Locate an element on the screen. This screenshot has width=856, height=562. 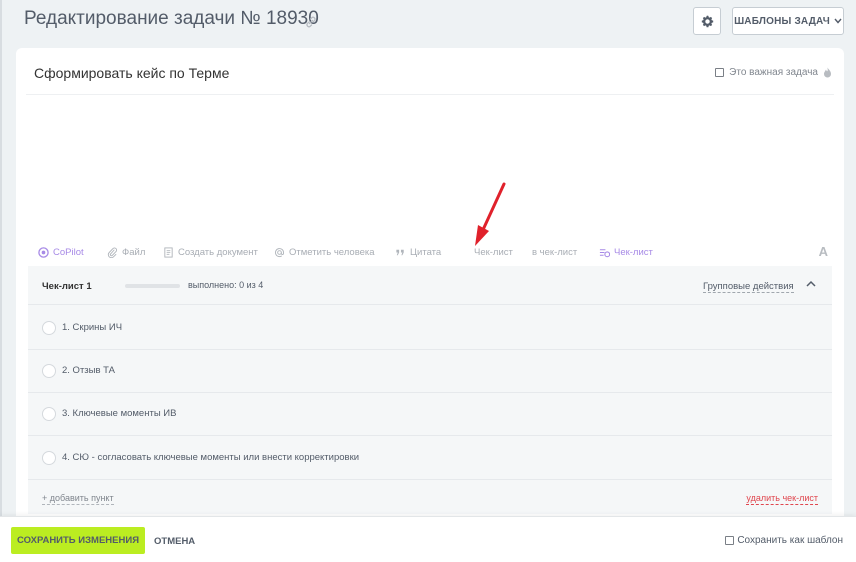
quote-button: Цитата is located at coordinates (418, 252).